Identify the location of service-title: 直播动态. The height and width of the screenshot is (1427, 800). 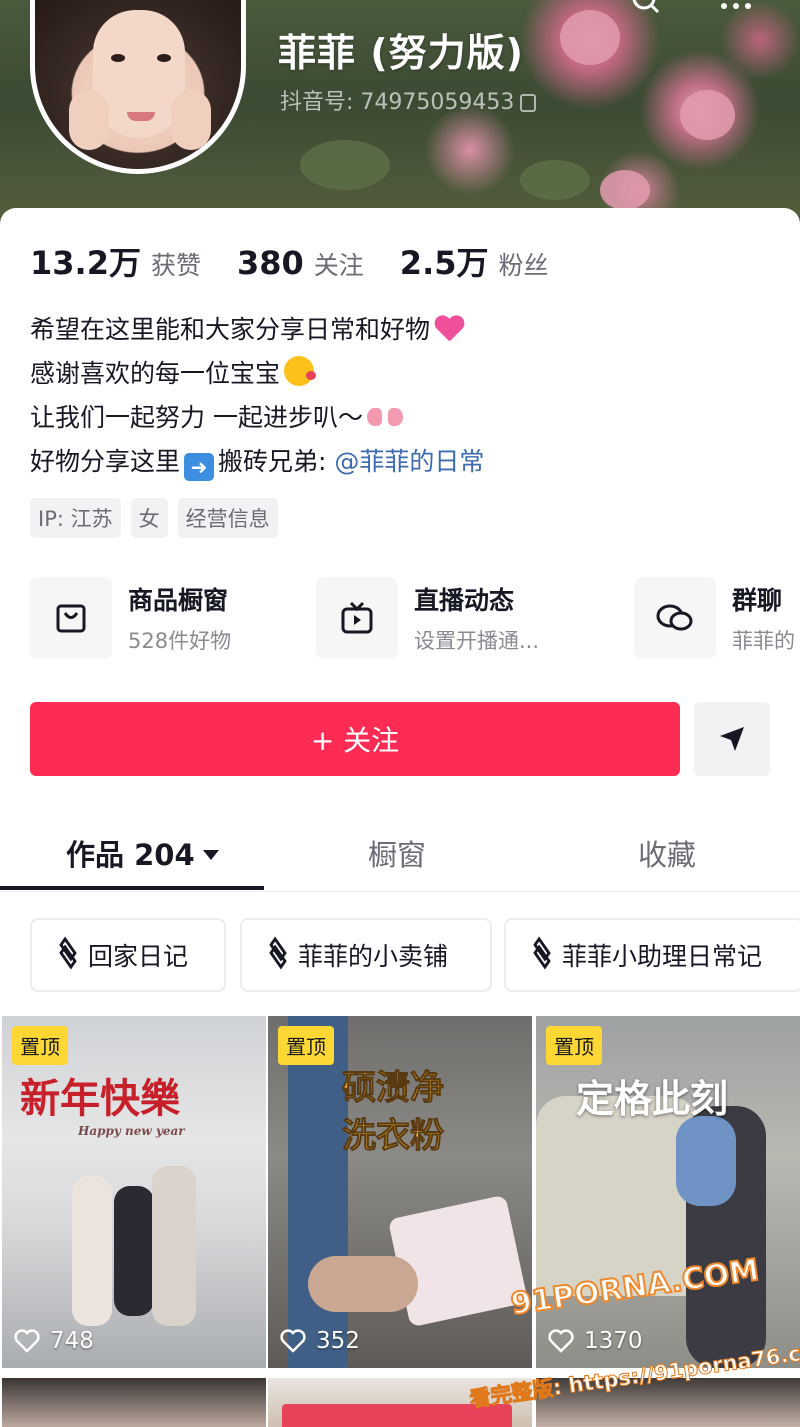
(464, 600).